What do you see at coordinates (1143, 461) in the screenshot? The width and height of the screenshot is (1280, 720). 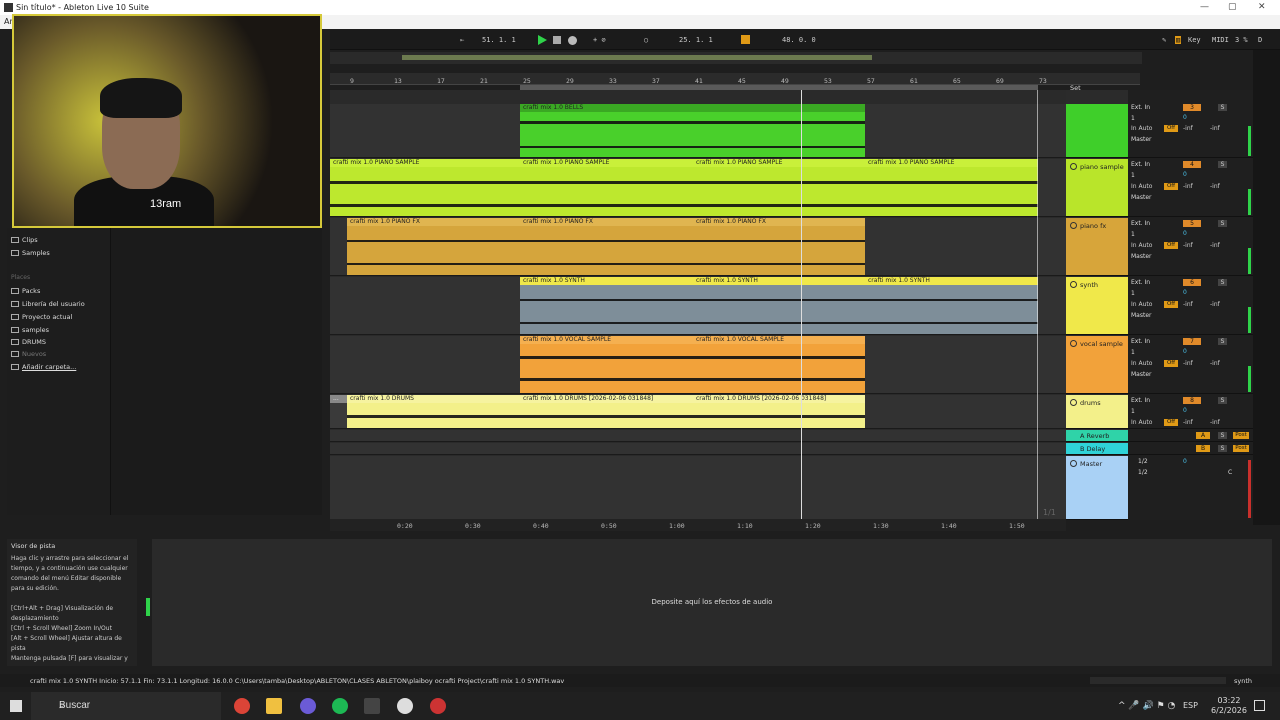 I see `cue-out: 1/2` at bounding box center [1143, 461].